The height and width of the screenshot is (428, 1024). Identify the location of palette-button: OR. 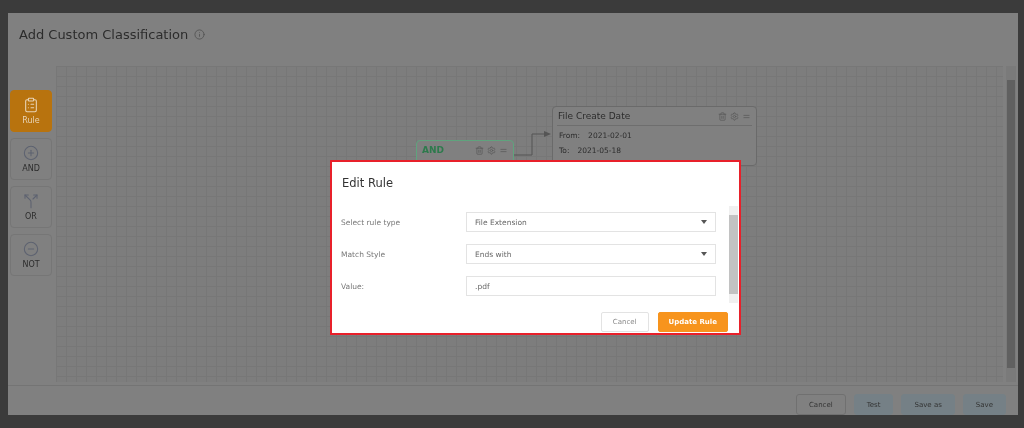
(31, 207).